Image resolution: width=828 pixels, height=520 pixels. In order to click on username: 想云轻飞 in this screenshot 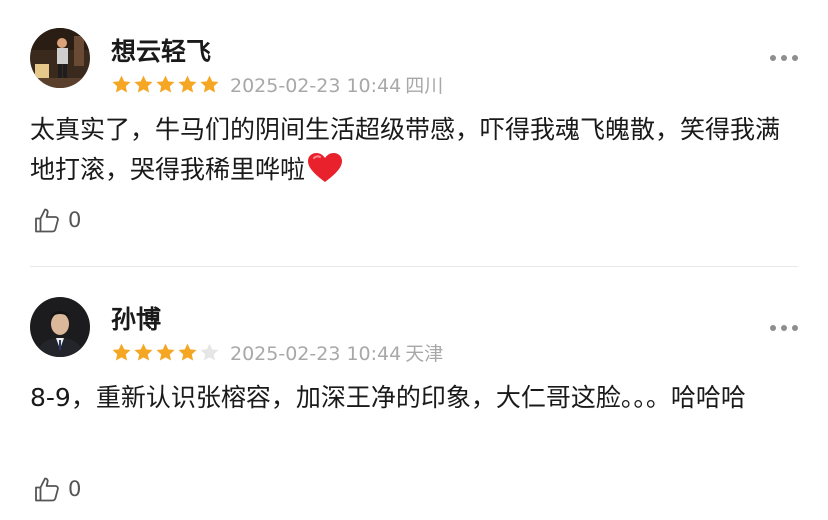, I will do `click(161, 50)`.